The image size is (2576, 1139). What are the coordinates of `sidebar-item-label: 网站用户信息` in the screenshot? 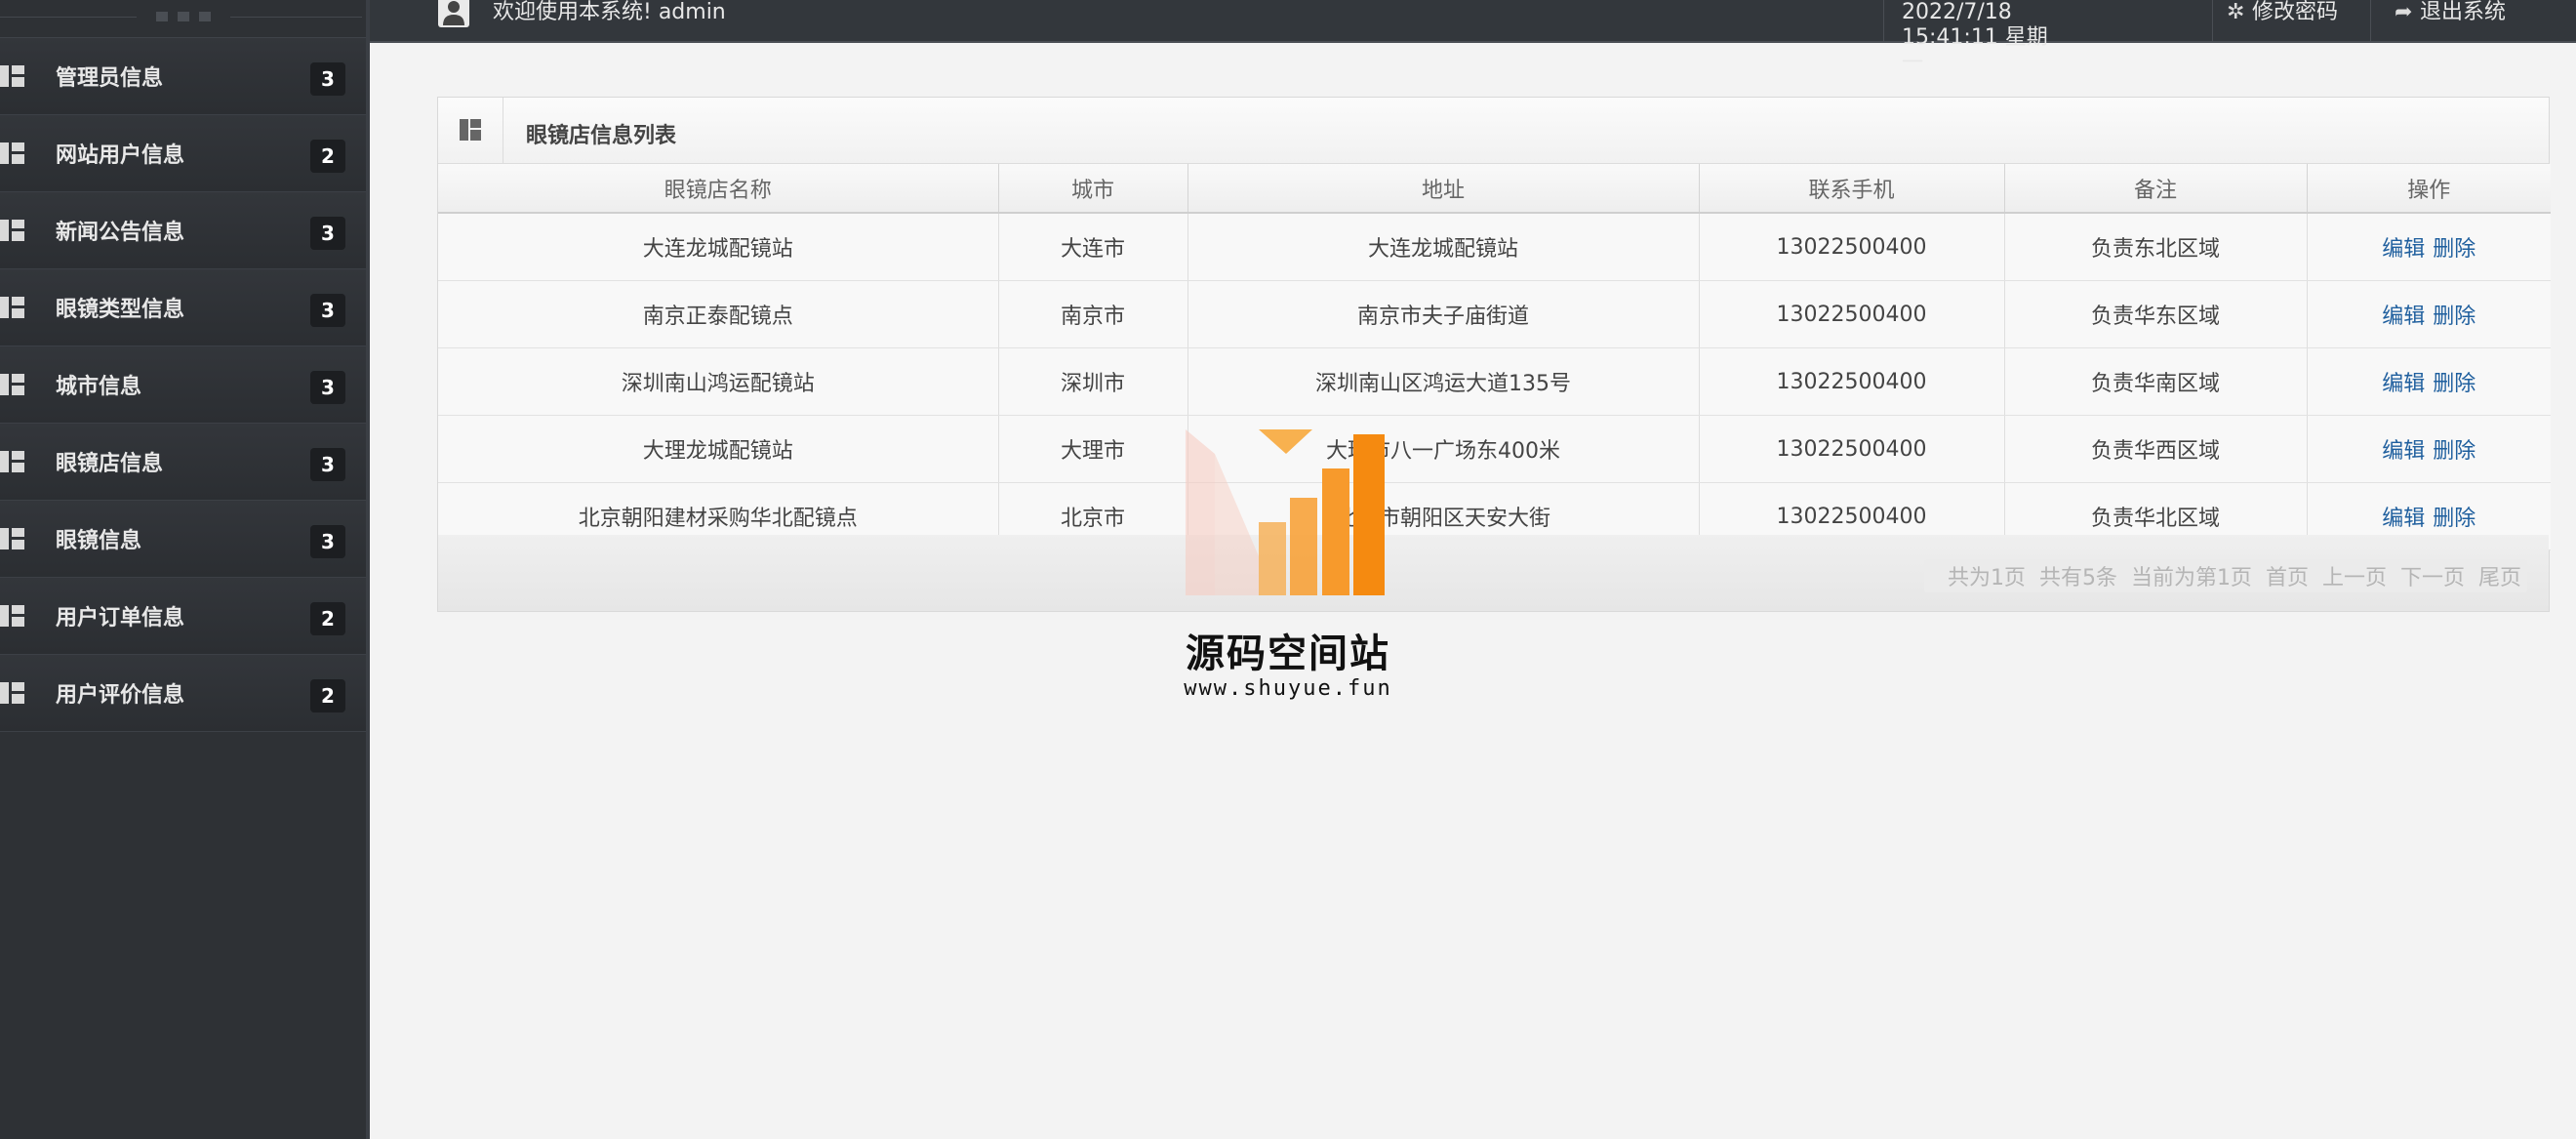 It's located at (120, 155).